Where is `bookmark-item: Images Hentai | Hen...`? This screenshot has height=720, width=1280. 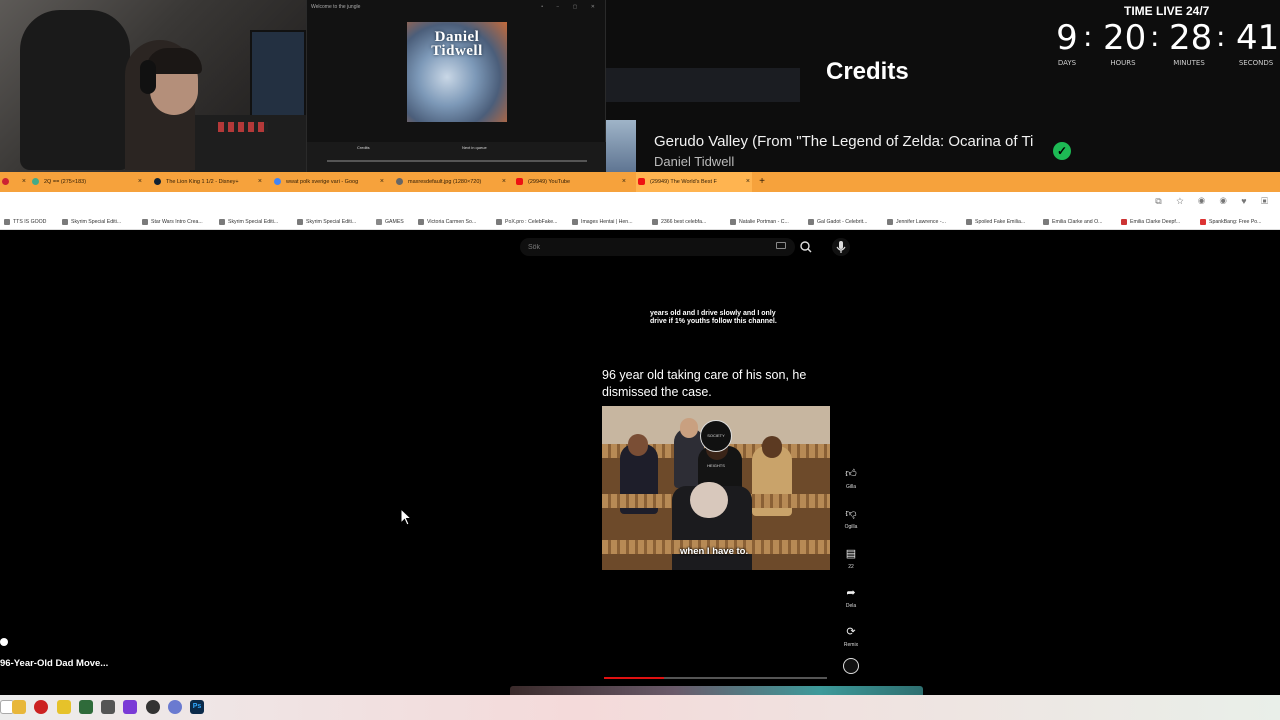
bookmark-item: Images Hentai | Hen... is located at coordinates (602, 222).